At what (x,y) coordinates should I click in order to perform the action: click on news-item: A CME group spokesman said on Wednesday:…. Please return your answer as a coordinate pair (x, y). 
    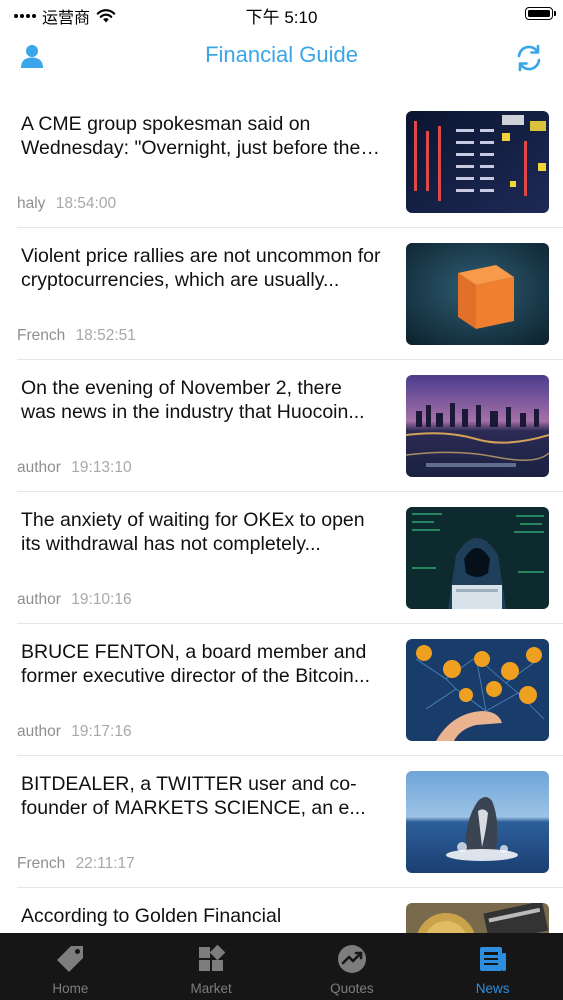
    Looking at the image, I should click on (290, 162).